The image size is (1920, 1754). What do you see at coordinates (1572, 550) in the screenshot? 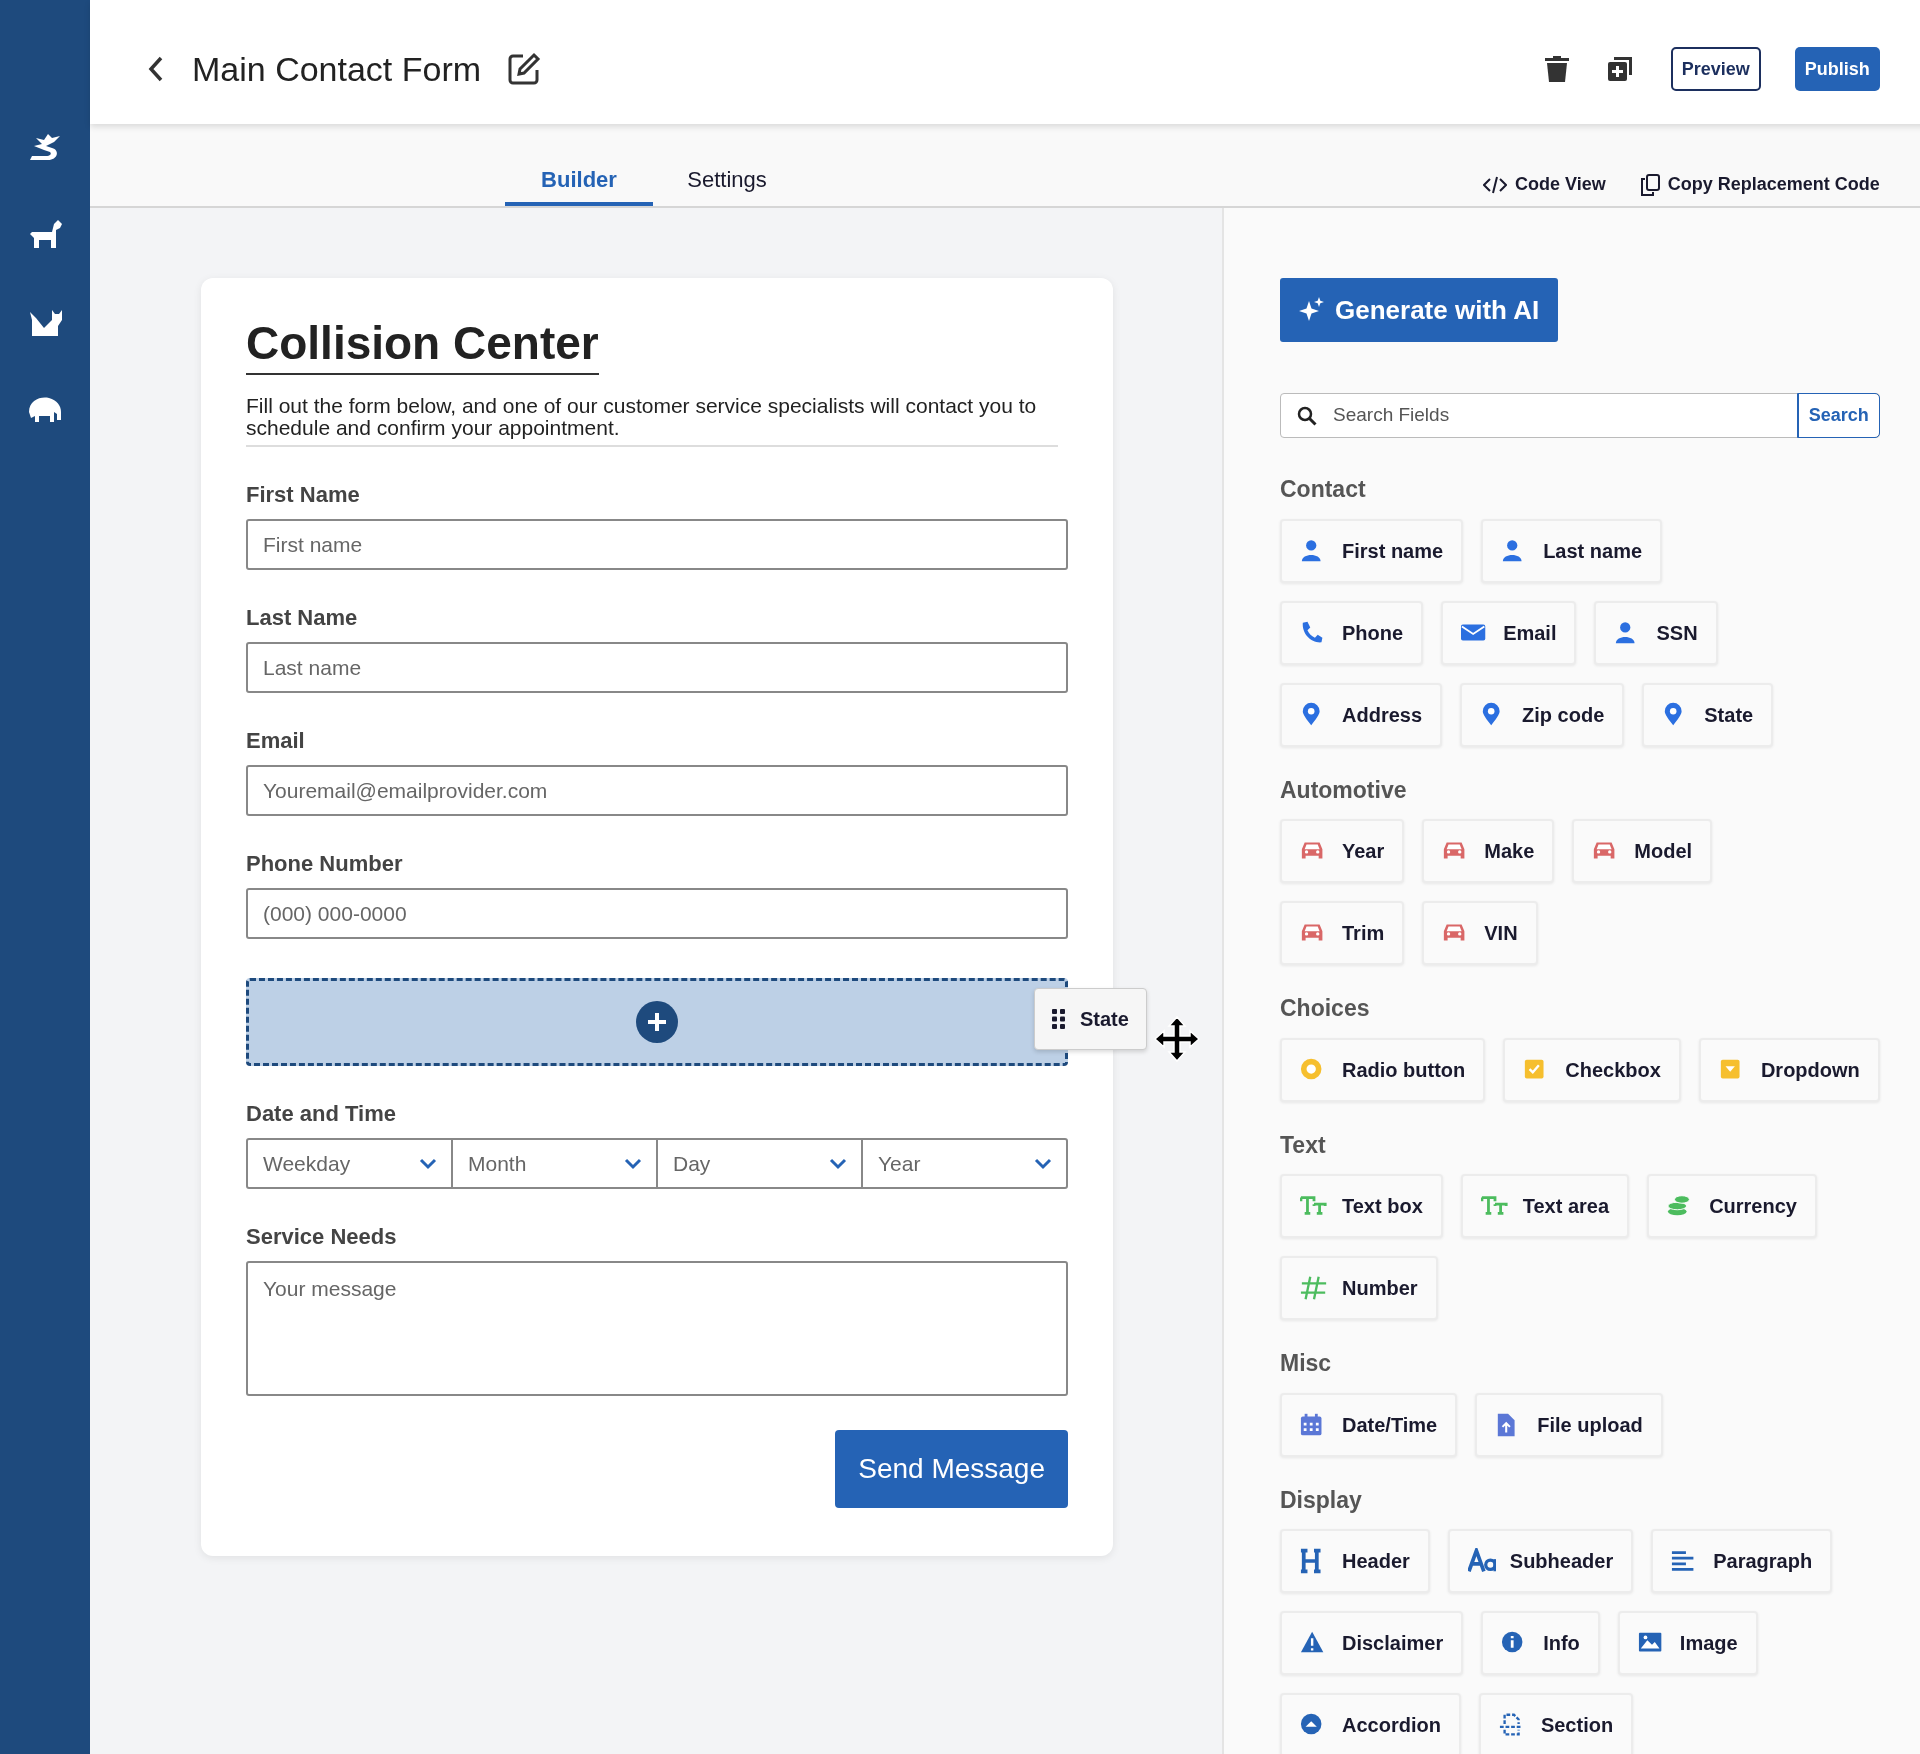
I see `field-type-button: Last name` at bounding box center [1572, 550].